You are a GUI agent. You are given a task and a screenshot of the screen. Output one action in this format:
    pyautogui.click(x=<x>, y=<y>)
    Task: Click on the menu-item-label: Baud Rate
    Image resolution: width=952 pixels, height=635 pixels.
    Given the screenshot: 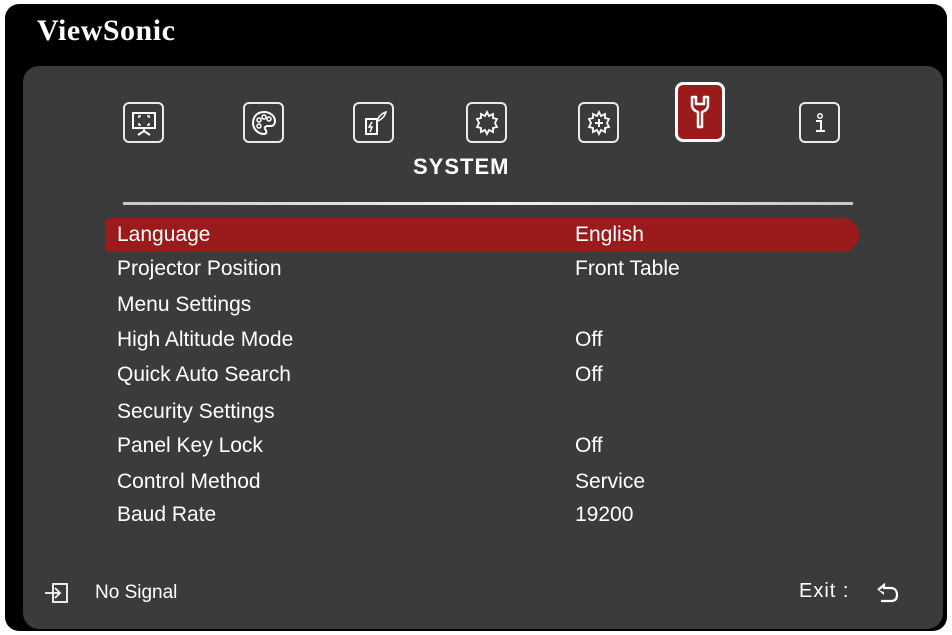 What is the action you would take?
    pyautogui.click(x=167, y=514)
    